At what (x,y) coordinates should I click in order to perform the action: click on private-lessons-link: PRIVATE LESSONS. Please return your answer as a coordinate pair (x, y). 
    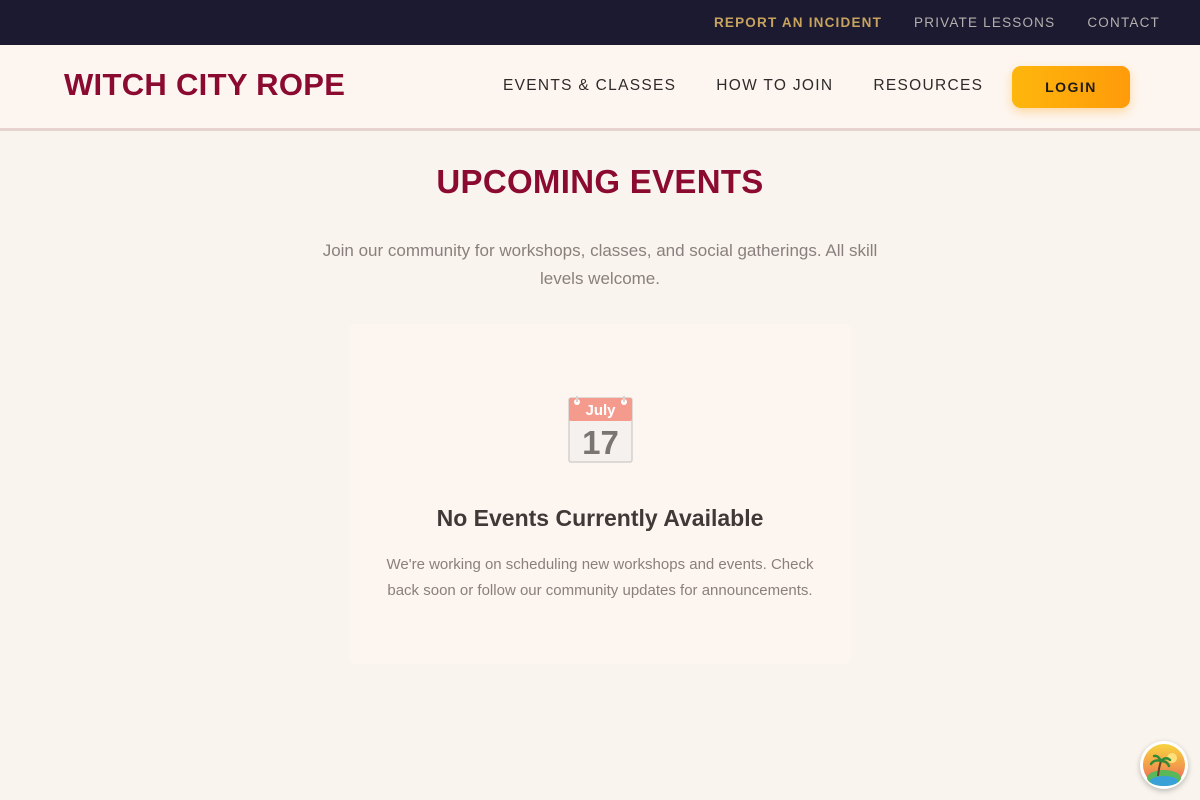
    Looking at the image, I should click on (984, 22).